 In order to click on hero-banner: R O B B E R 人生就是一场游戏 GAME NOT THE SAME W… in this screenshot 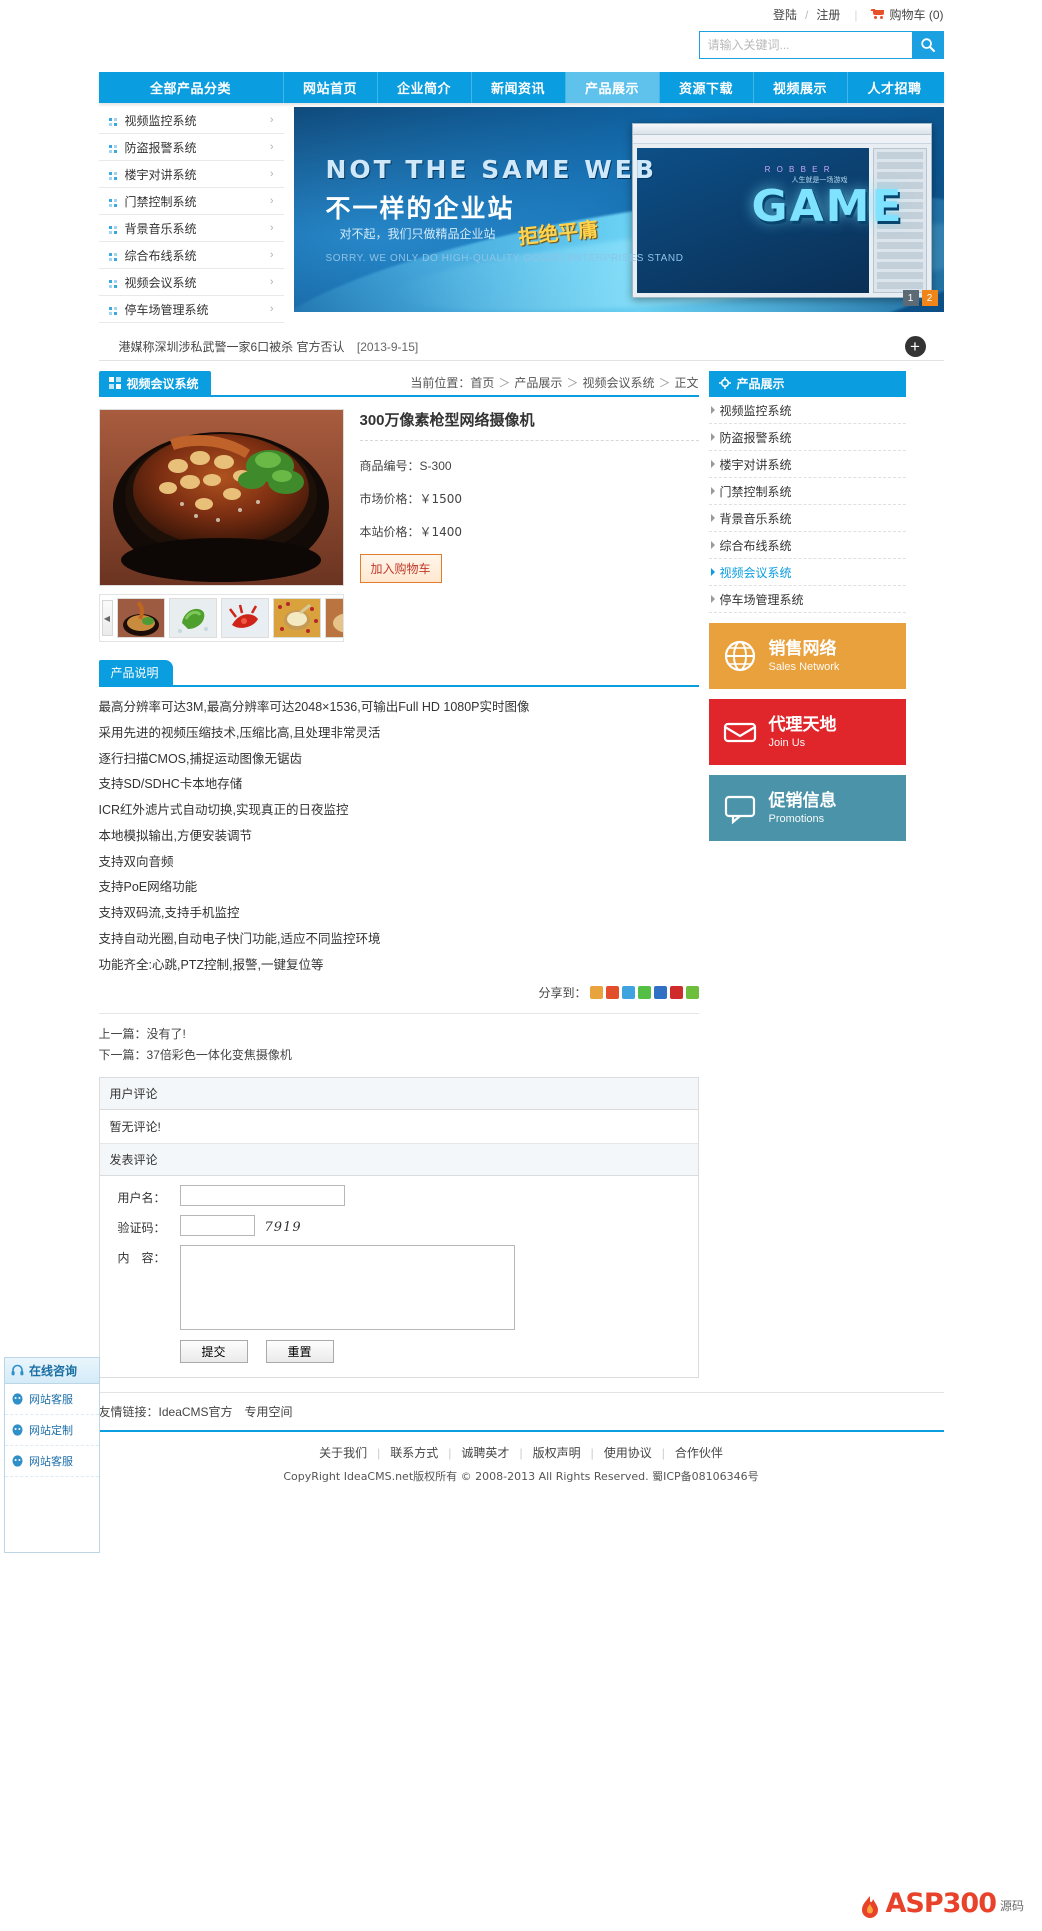, I will do `click(618, 209)`.